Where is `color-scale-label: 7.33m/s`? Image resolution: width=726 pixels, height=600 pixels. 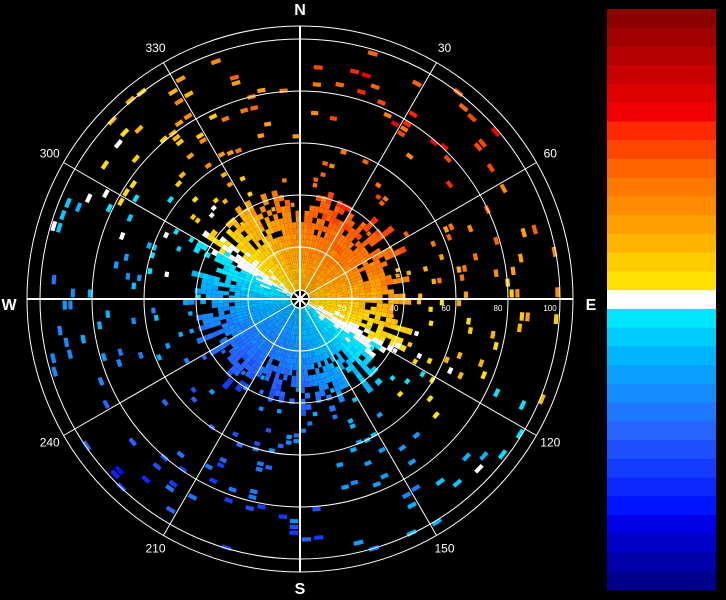
color-scale-label: 7.33m/s is located at coordinates (629, 92).